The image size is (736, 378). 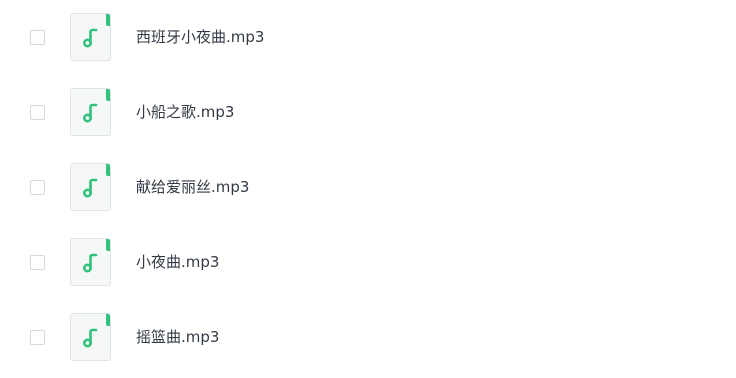 I want to click on file-name: 小船之歌.mp3, so click(x=185, y=112).